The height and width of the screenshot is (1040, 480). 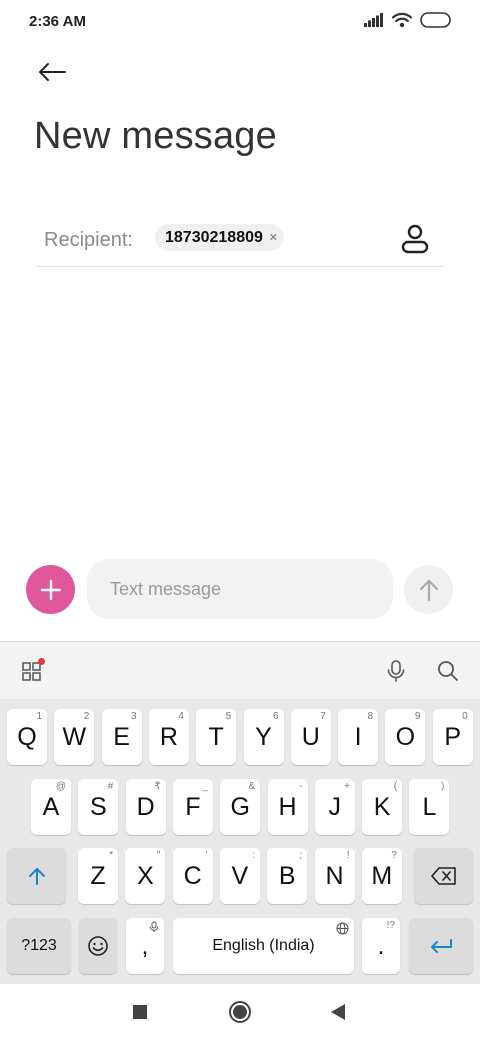 I want to click on key-label: Z, so click(x=98, y=875).